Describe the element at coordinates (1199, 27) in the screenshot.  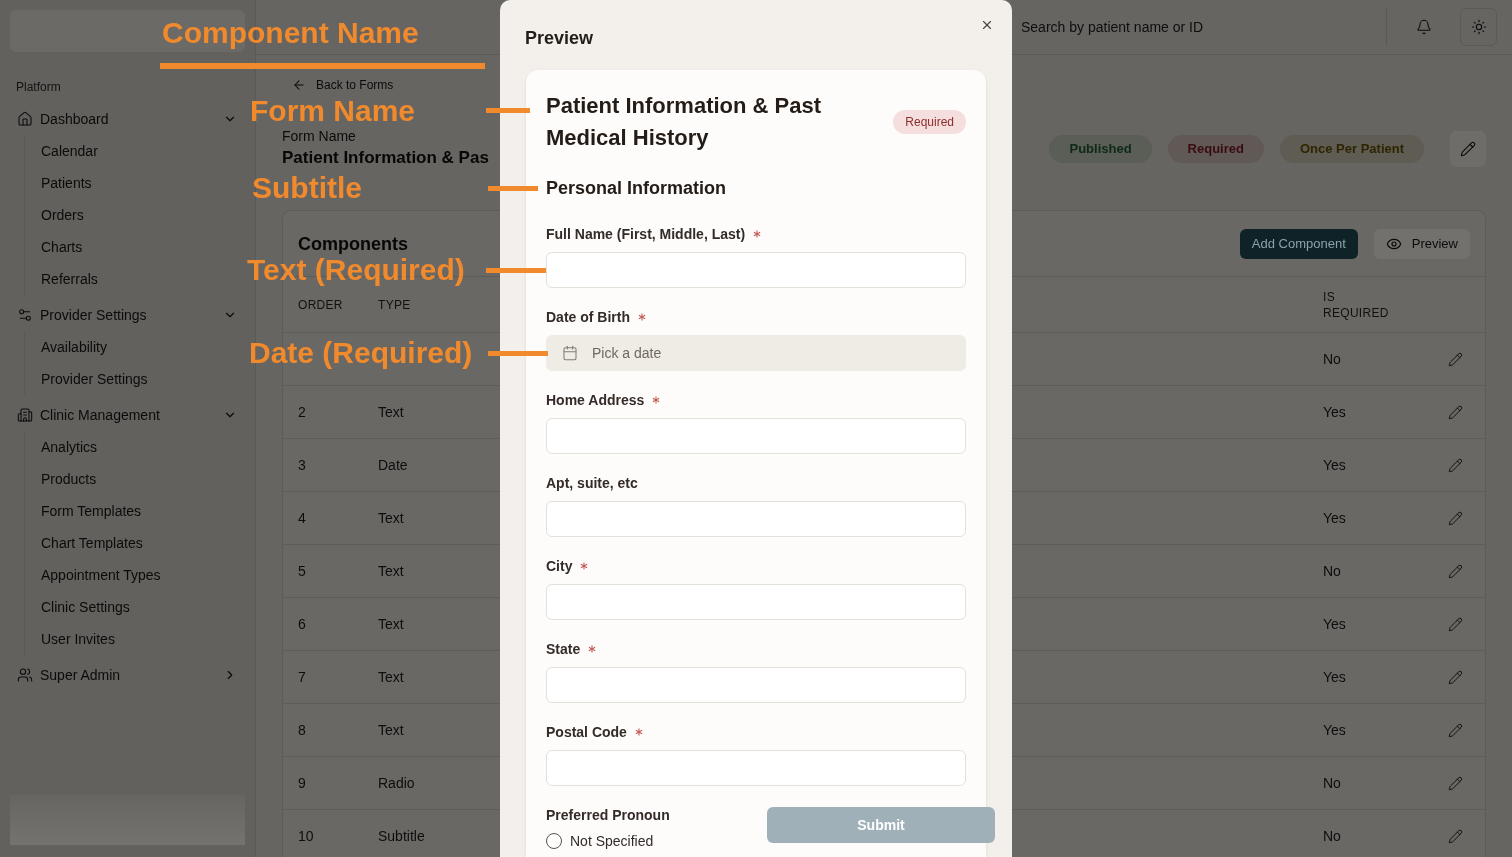
I see `search-field: Search by patient name or ID` at that location.